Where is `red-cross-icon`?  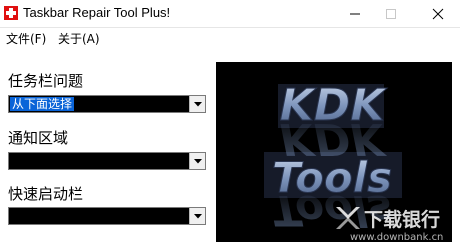 red-cross-icon is located at coordinates (11, 13).